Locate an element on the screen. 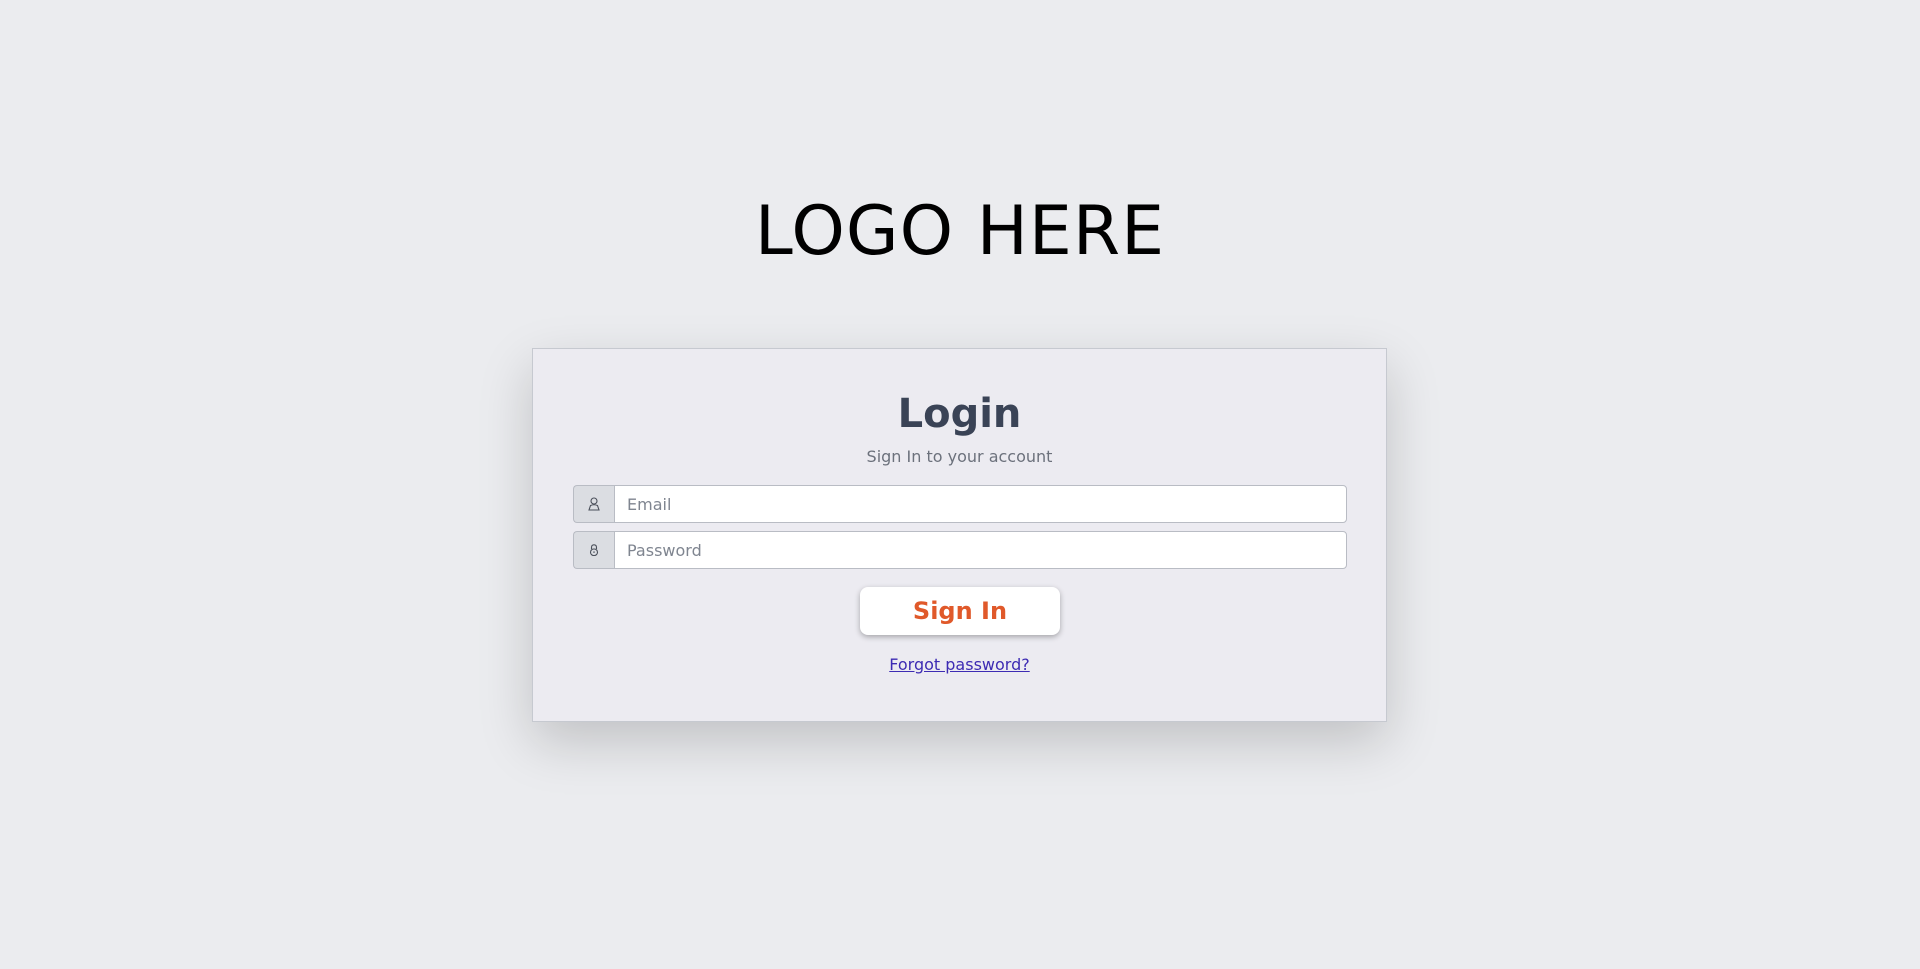 The image size is (1920, 969). login-subtitle: Sign In to your account is located at coordinates (959, 456).